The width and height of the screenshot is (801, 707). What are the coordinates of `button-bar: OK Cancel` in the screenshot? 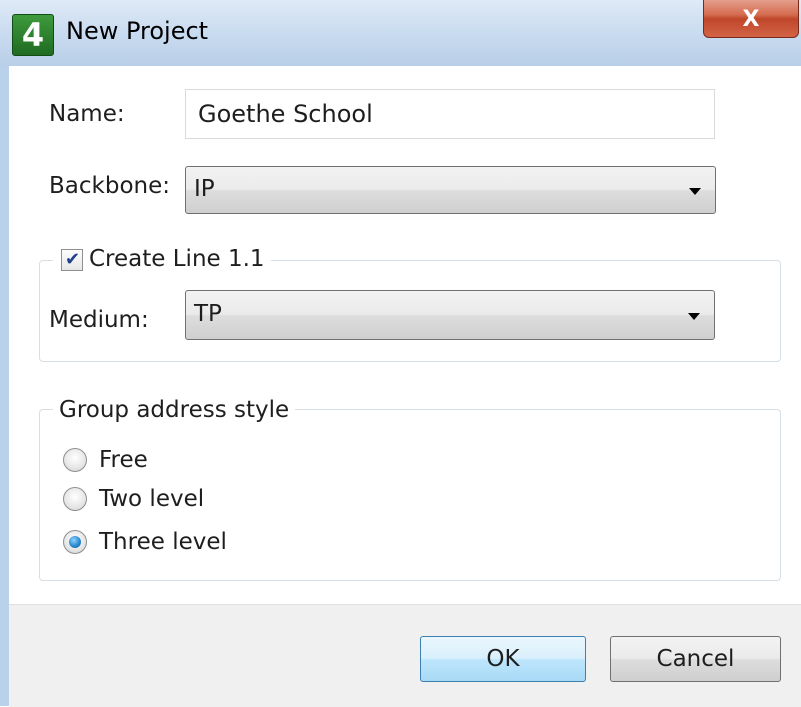 It's located at (405, 655).